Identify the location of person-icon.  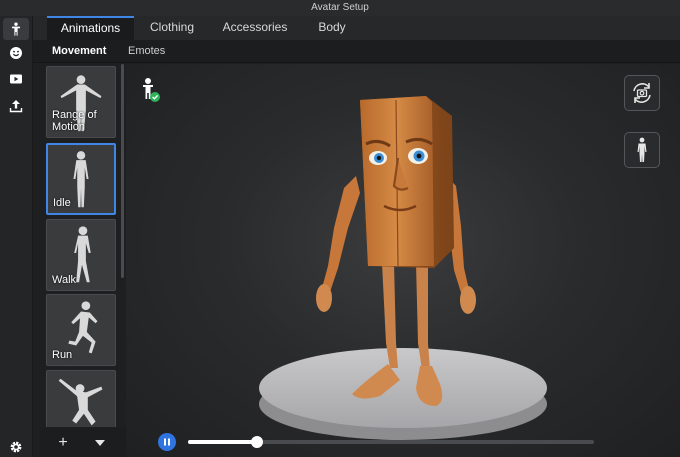
(16, 29).